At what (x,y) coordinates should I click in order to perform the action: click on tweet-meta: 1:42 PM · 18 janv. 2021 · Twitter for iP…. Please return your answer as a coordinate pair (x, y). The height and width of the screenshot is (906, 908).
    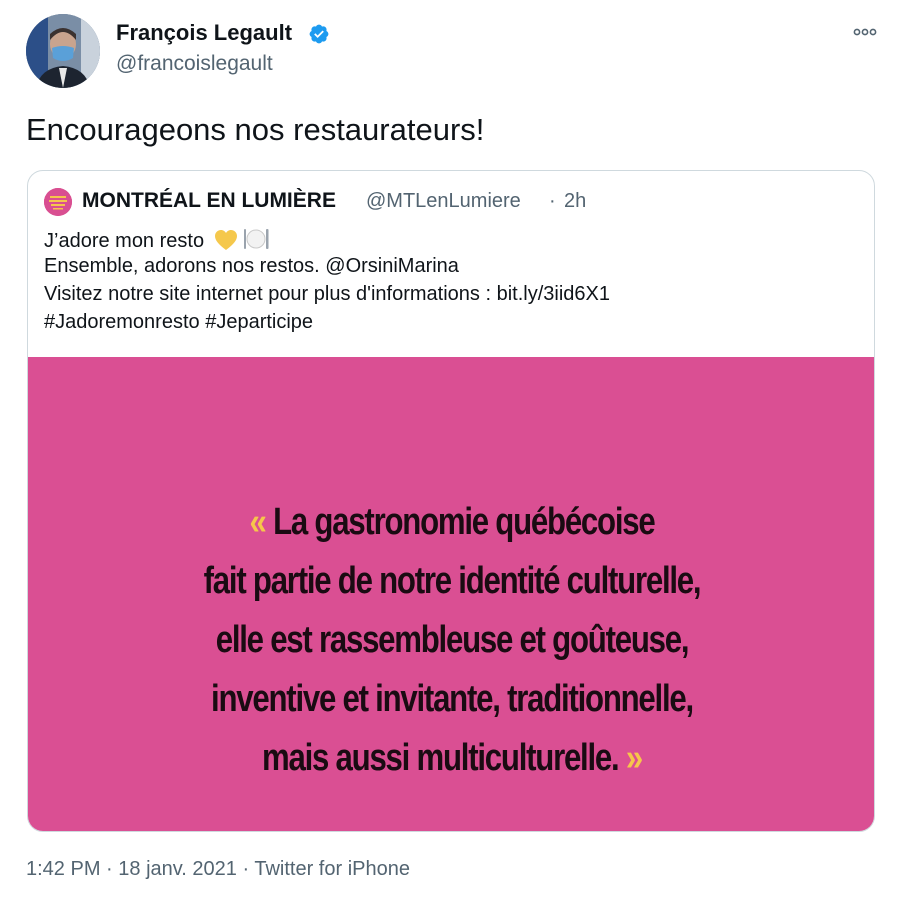
    Looking at the image, I should click on (218, 869).